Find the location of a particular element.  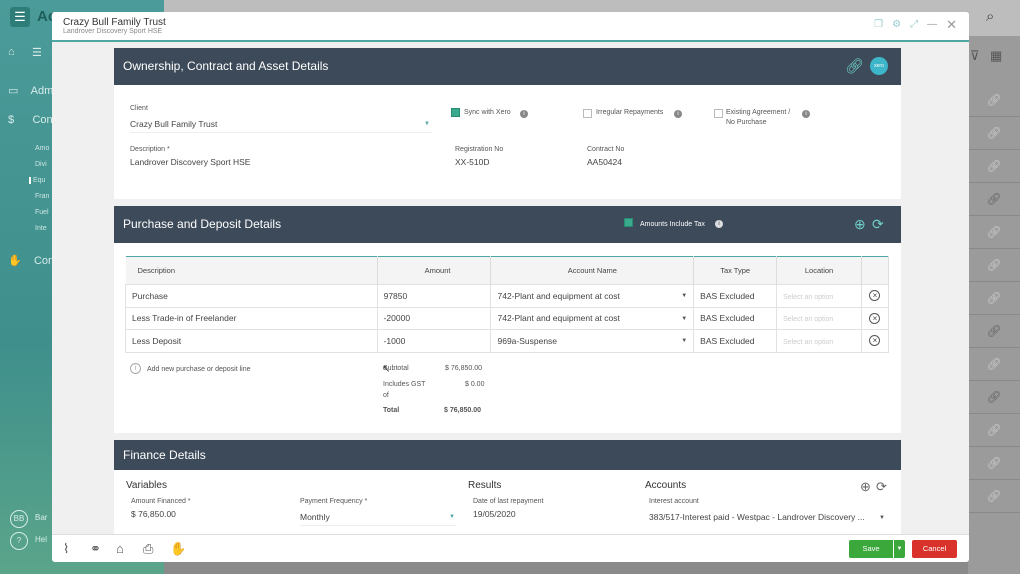

xero-icon: xero is located at coordinates (879, 66).